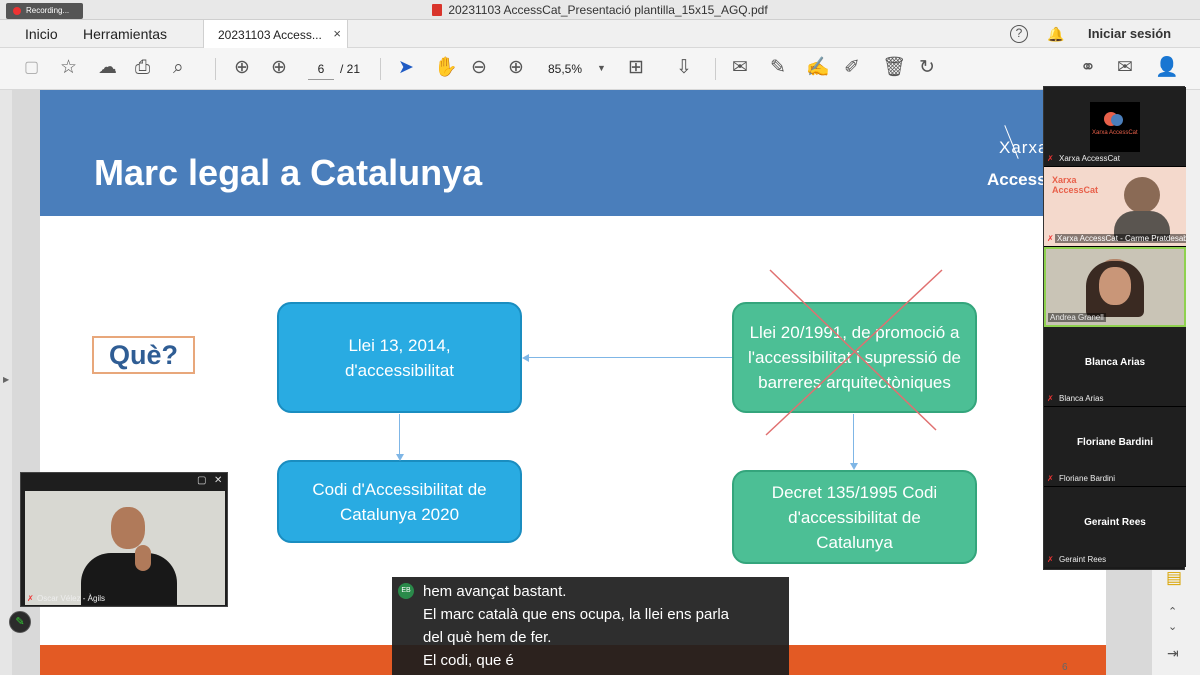  I want to click on chevron-down-icon: ▼, so click(601, 68).